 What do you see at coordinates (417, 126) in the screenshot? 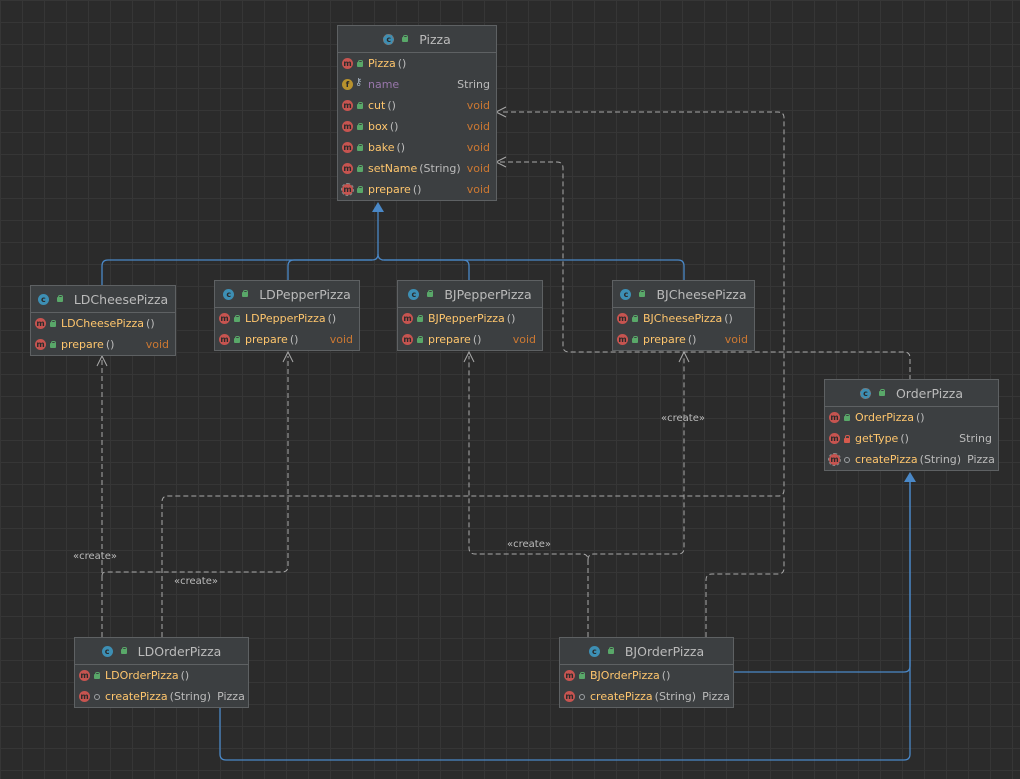
I see `class-member: m box() void` at bounding box center [417, 126].